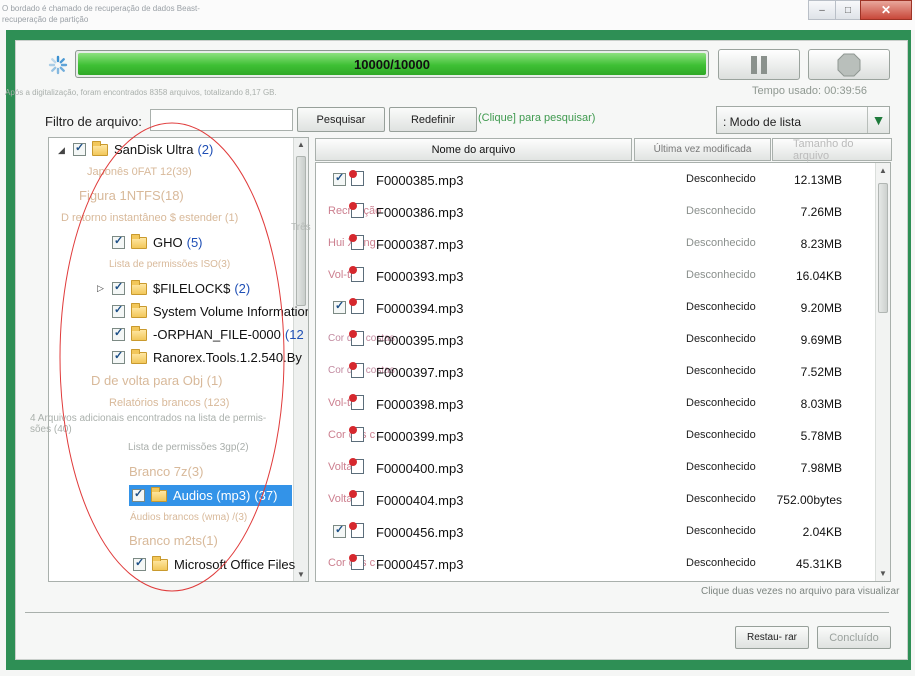 The height and width of the screenshot is (676, 915). What do you see at coordinates (596, 179) in the screenshot?
I see `table-row: F0000385.mp3 Desconhecido 12.13MB` at bounding box center [596, 179].